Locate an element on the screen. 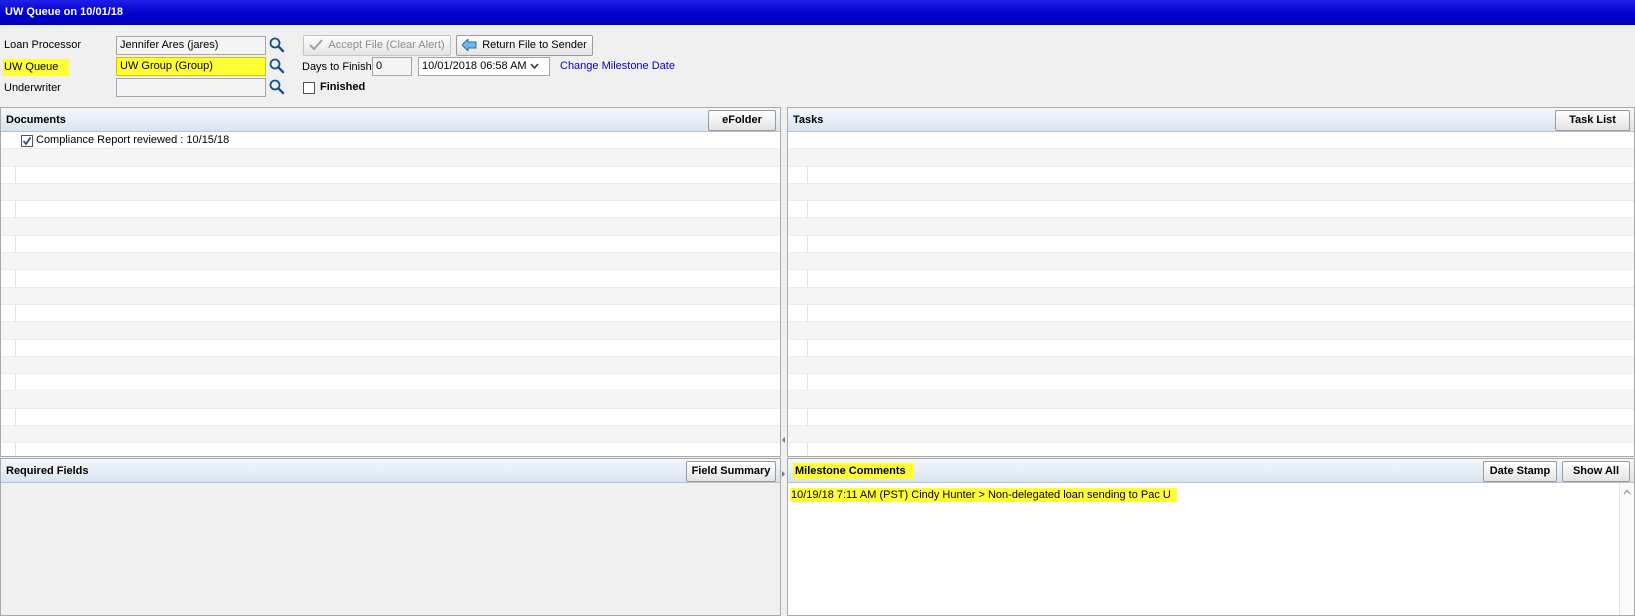  field-summary-button: Field Summary is located at coordinates (731, 471).